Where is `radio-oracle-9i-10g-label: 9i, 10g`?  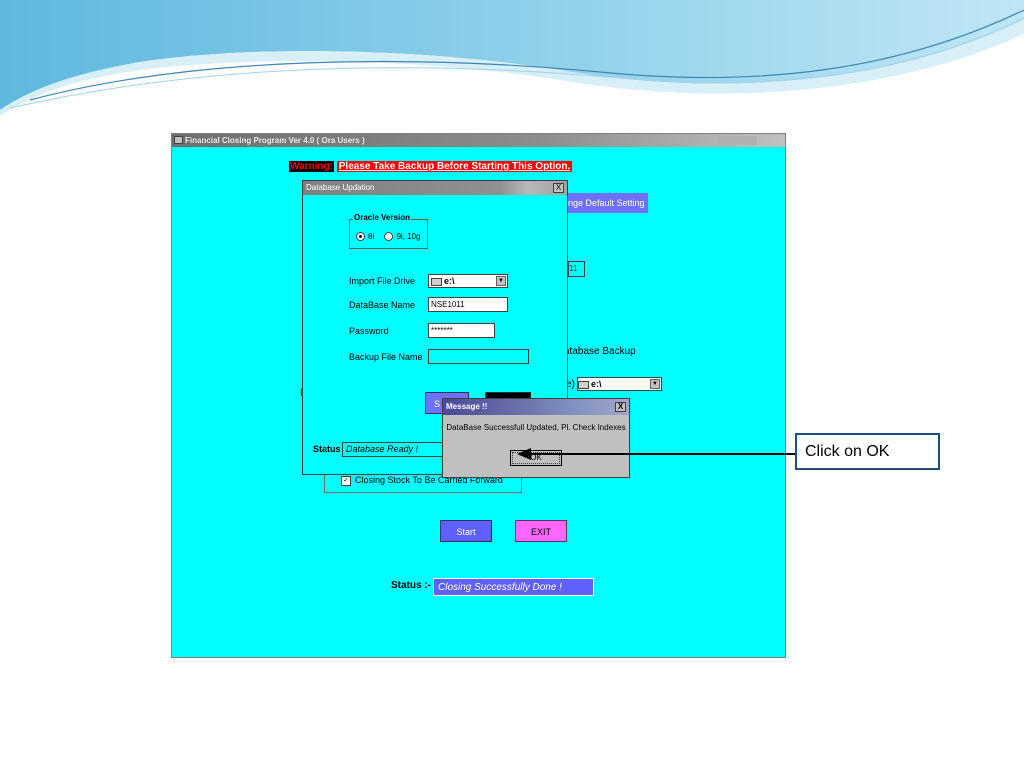
radio-oracle-9i-10g-label: 9i, 10g is located at coordinates (408, 236).